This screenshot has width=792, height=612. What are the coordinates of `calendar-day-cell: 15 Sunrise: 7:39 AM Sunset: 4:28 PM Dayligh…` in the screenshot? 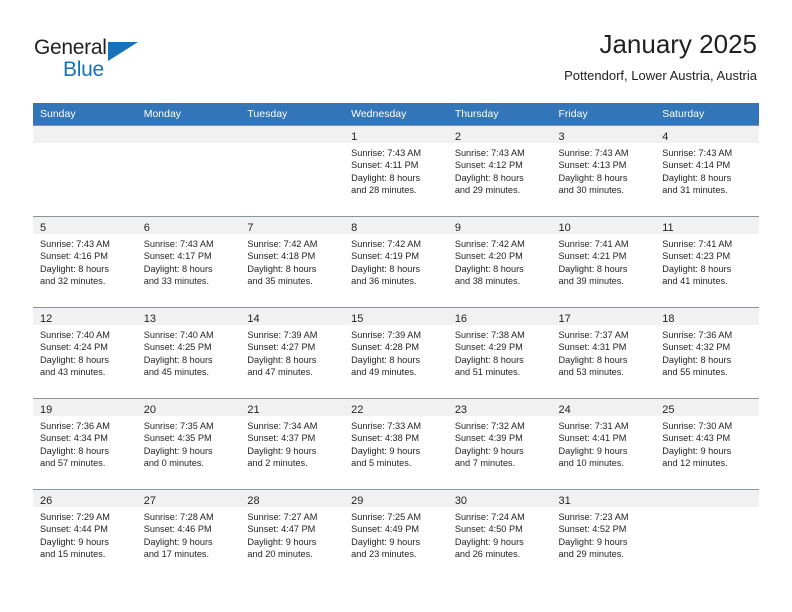 It's located at (396, 353).